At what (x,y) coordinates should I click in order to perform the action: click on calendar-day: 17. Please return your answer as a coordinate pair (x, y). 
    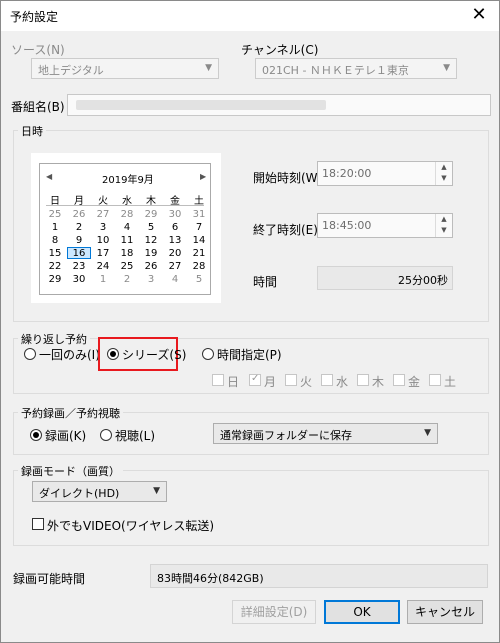
    Looking at the image, I should click on (103, 253).